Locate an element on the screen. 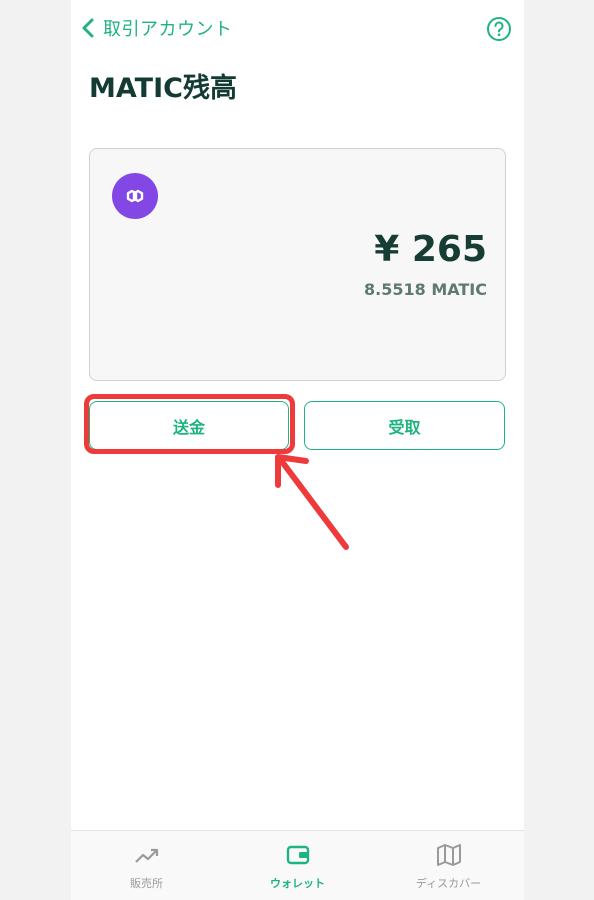  page-title: MATIC残高 is located at coordinates (163, 88).